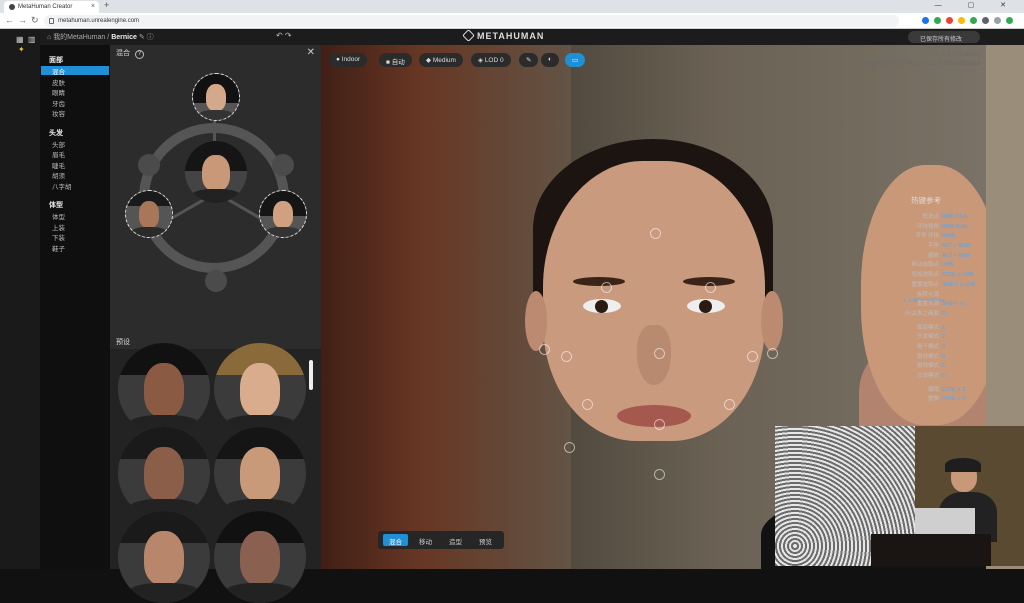 Image resolution: width=1024 pixels, height=603 pixels. What do you see at coordinates (58, 227) in the screenshot?
I see `nav-item: 上装` at bounding box center [58, 227].